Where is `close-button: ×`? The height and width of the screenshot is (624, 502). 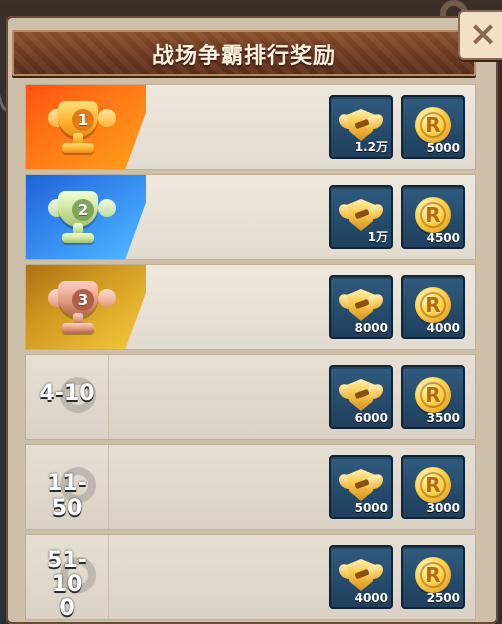
close-button: × is located at coordinates (480, 35).